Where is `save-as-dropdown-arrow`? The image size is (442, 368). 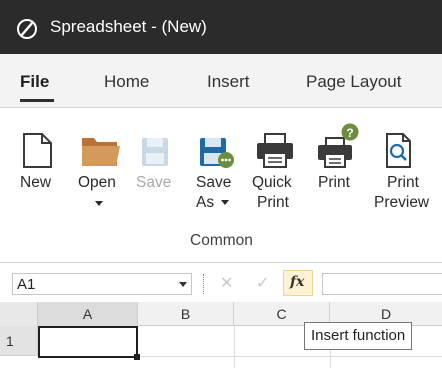 save-as-dropdown-arrow is located at coordinates (225, 202).